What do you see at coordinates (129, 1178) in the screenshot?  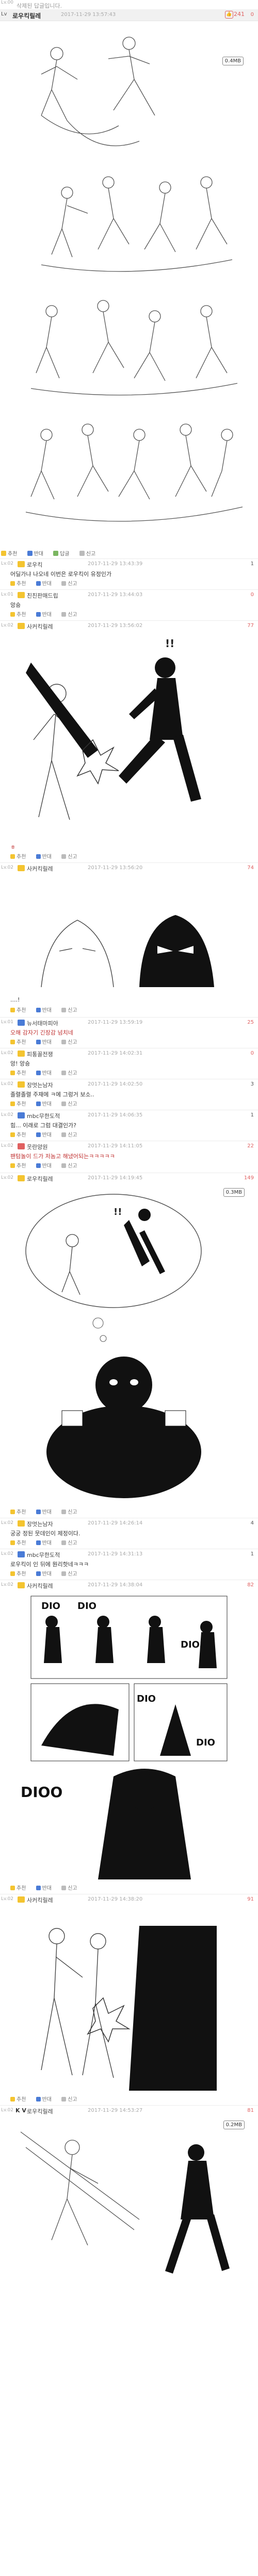 I see `comment-header: Lv.02 로우킥릴레 2017-11-29 14:19:45 149` at bounding box center [129, 1178].